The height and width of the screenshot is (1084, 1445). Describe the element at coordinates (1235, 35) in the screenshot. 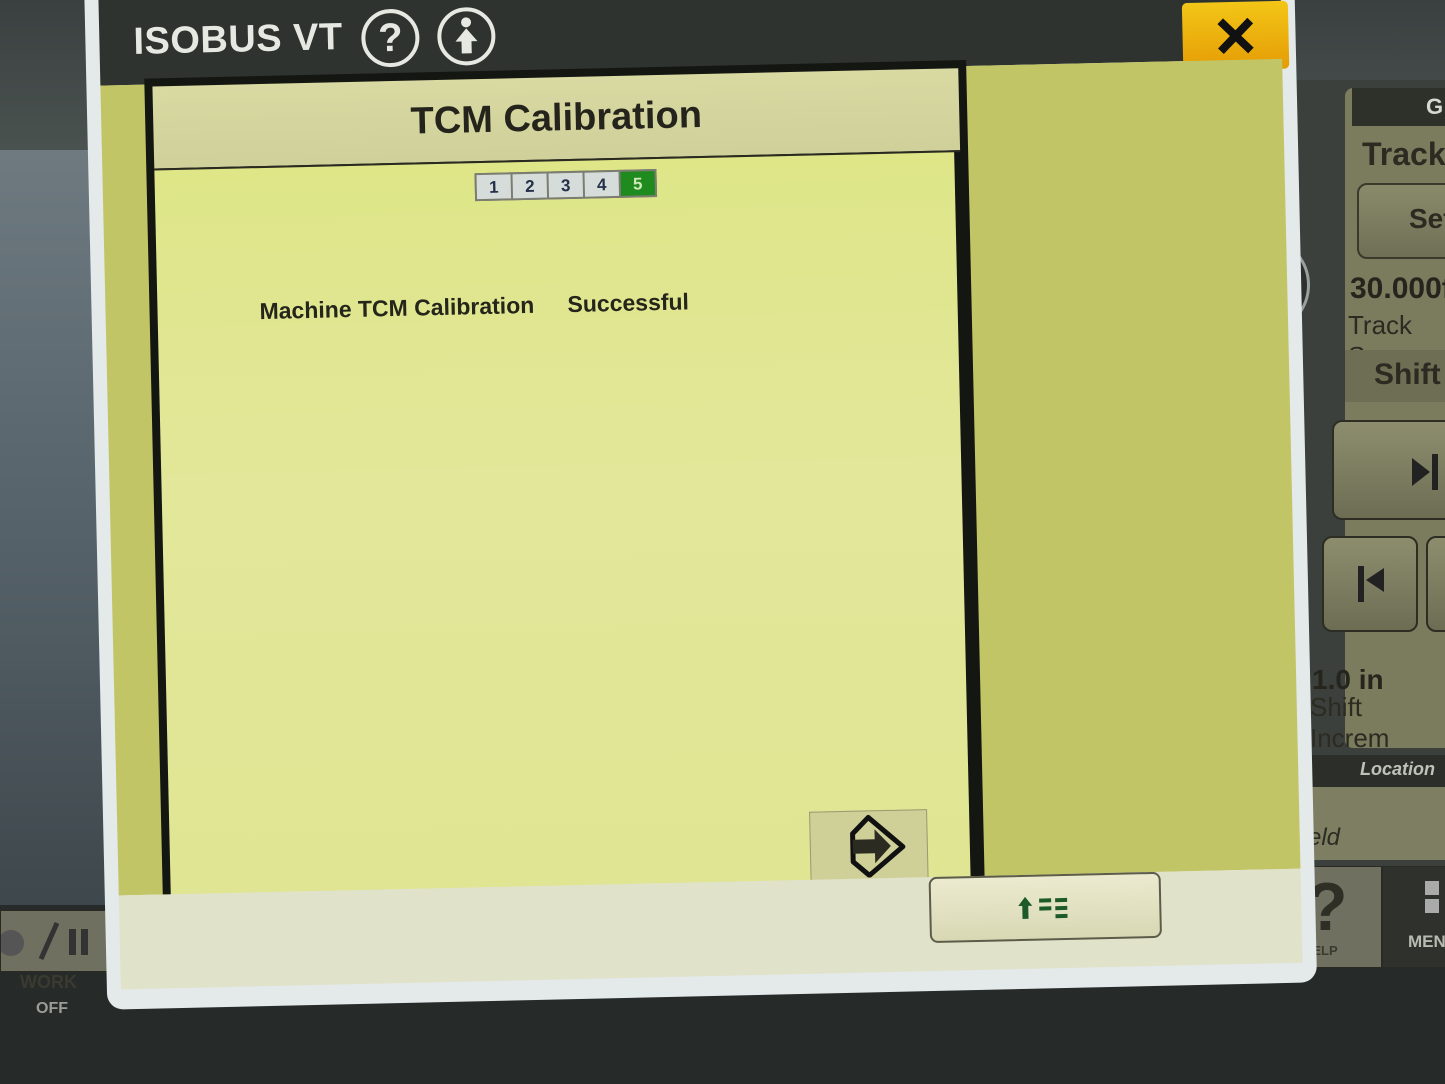

I see `close-x-icon` at that location.